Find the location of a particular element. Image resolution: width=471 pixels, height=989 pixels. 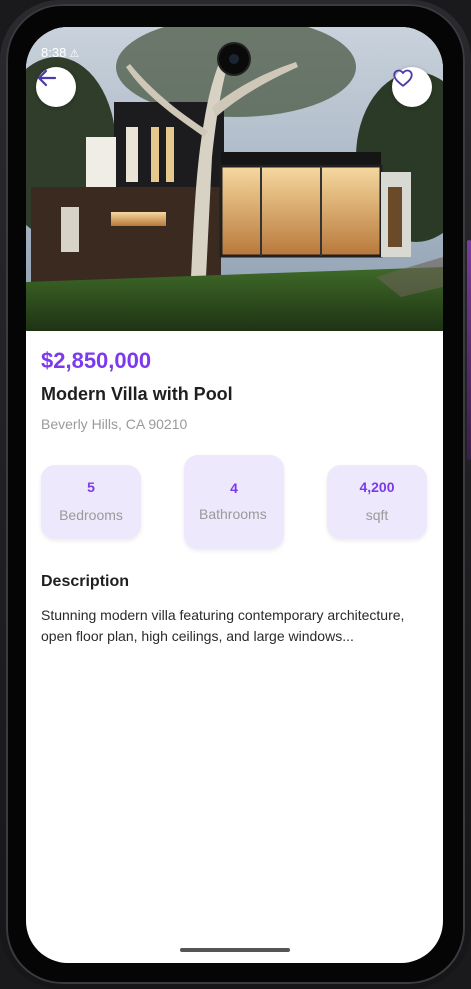

status-time: 8:38 is located at coordinates (54, 52).